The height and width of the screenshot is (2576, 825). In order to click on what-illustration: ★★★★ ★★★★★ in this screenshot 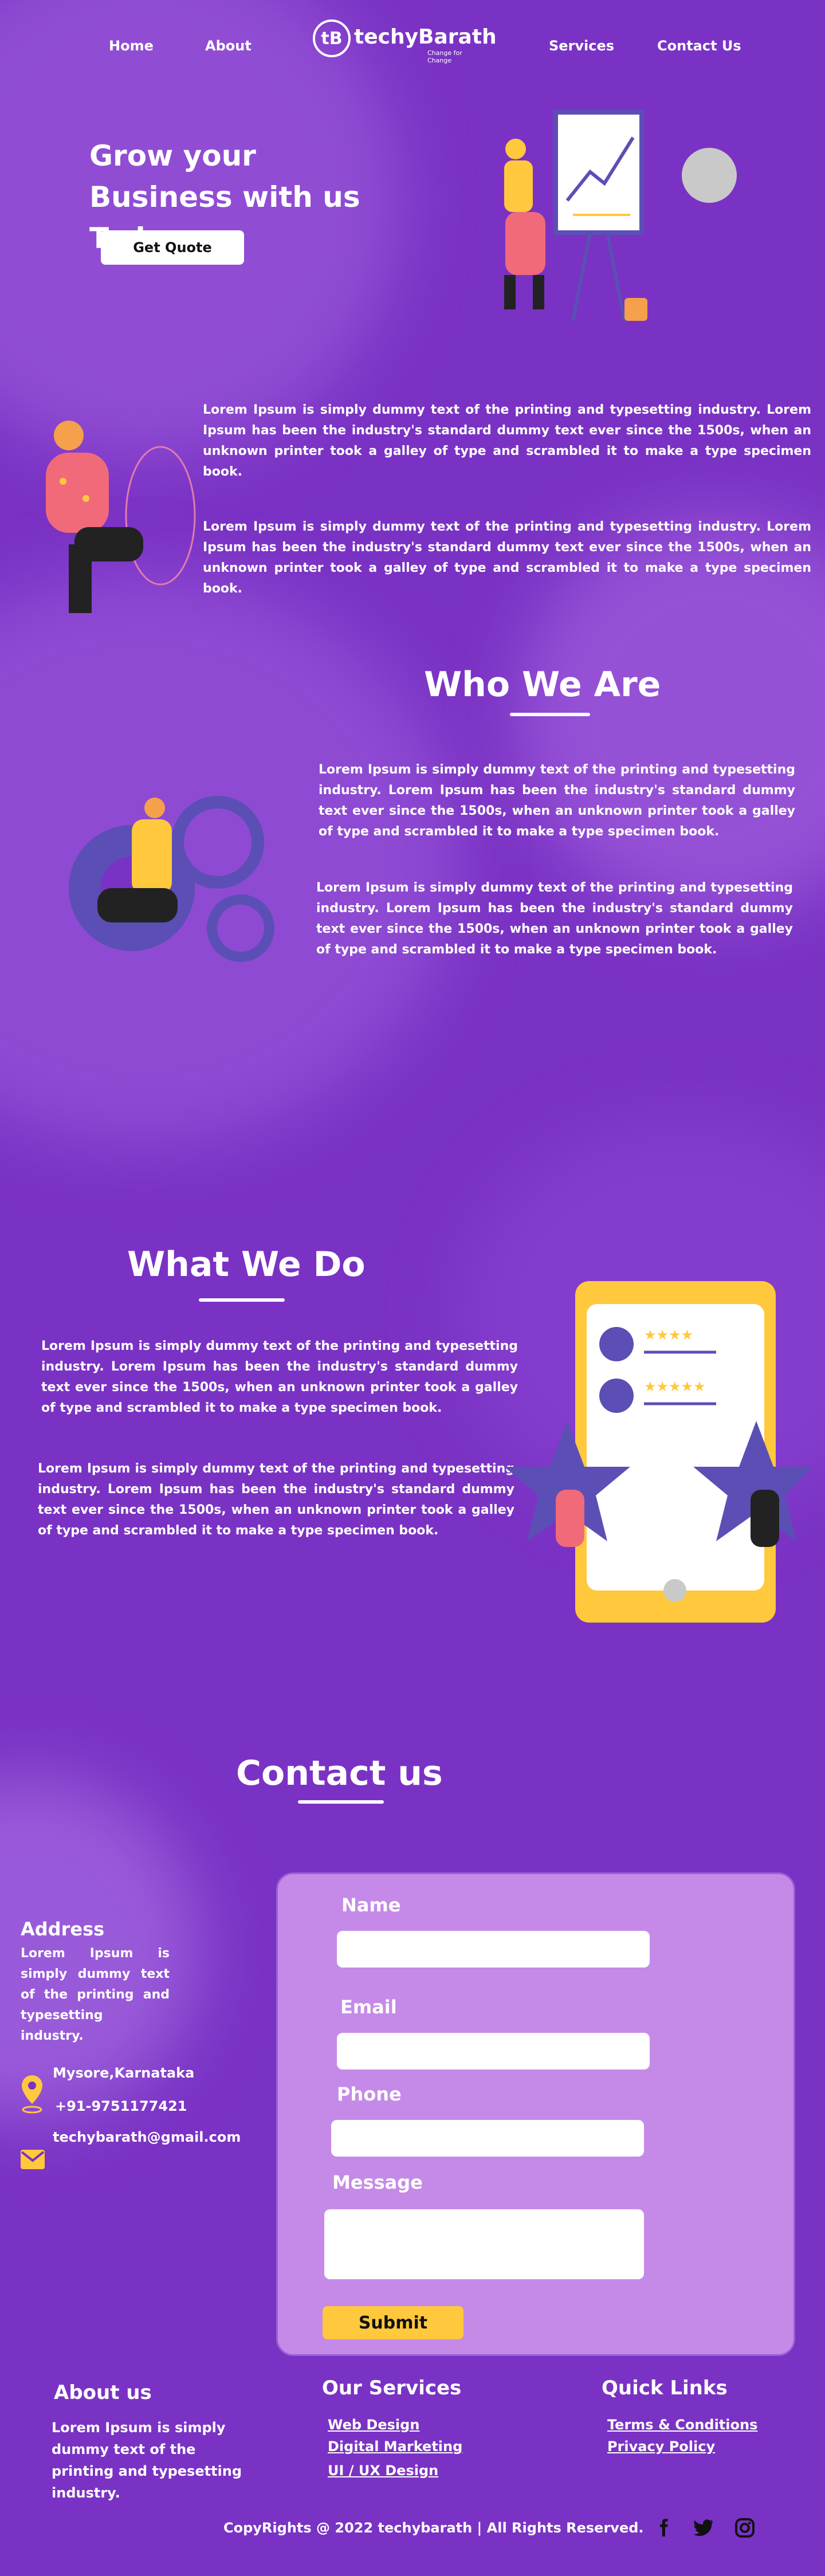, I will do `click(659, 1452)`.